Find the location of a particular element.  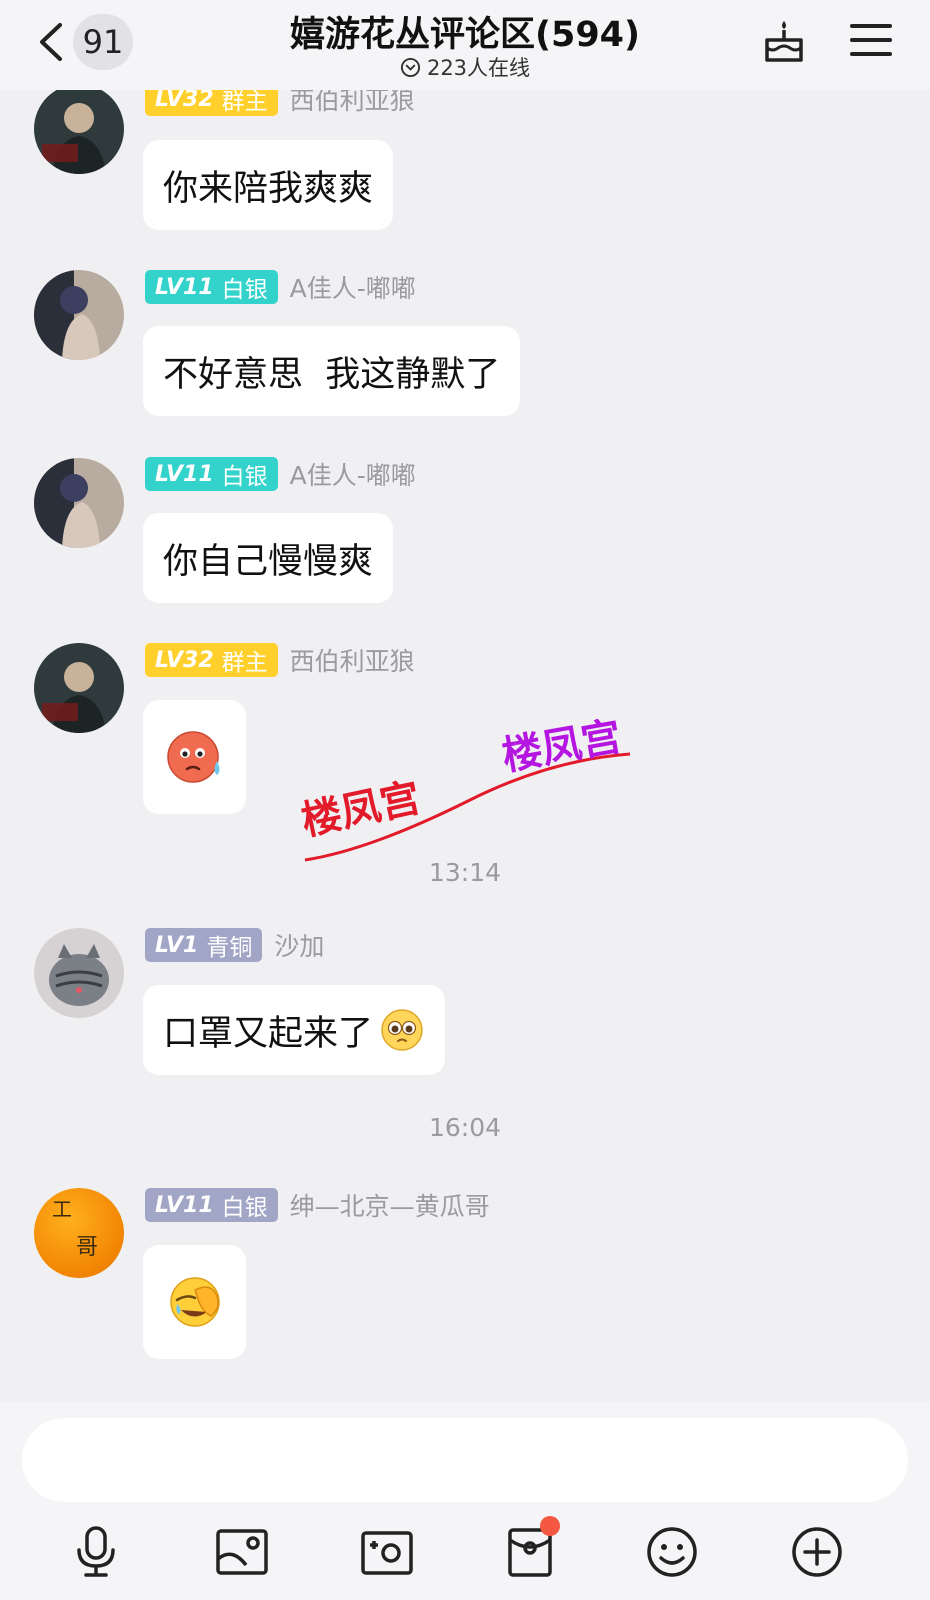

message-meta: LV11 白银 绅—北京—黄瓜哥 is located at coordinates (317, 1205).